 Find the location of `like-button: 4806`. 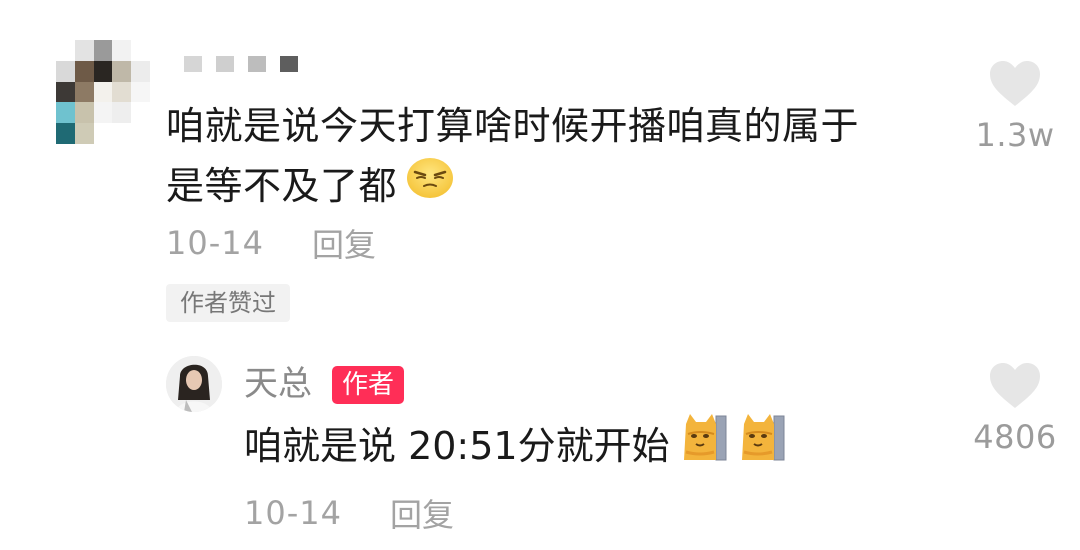

like-button: 4806 is located at coordinates (1015, 409).